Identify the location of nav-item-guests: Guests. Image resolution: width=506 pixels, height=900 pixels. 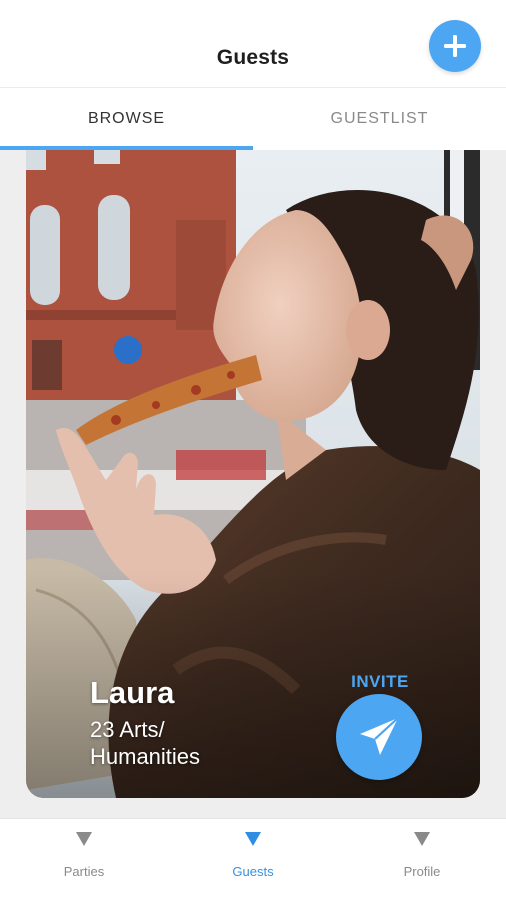
(253, 859).